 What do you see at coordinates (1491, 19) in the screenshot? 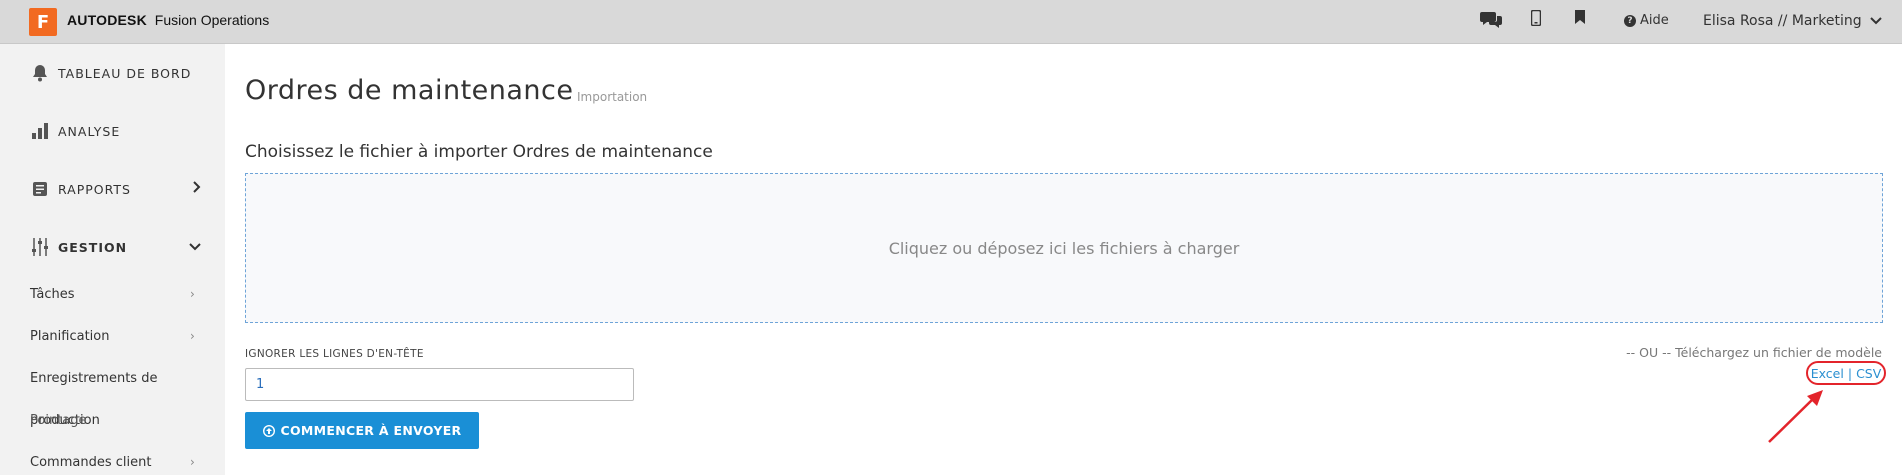
I see `chat-icon` at bounding box center [1491, 19].